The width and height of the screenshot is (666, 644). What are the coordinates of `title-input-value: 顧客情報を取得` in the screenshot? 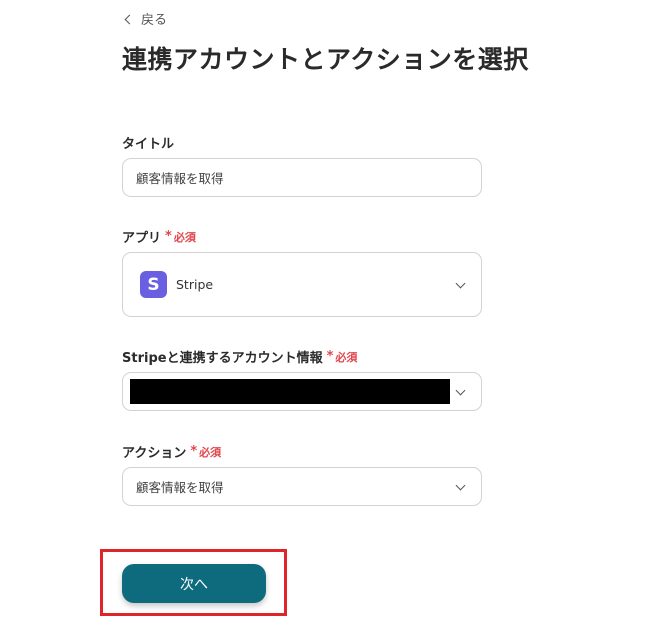 It's located at (180, 178).